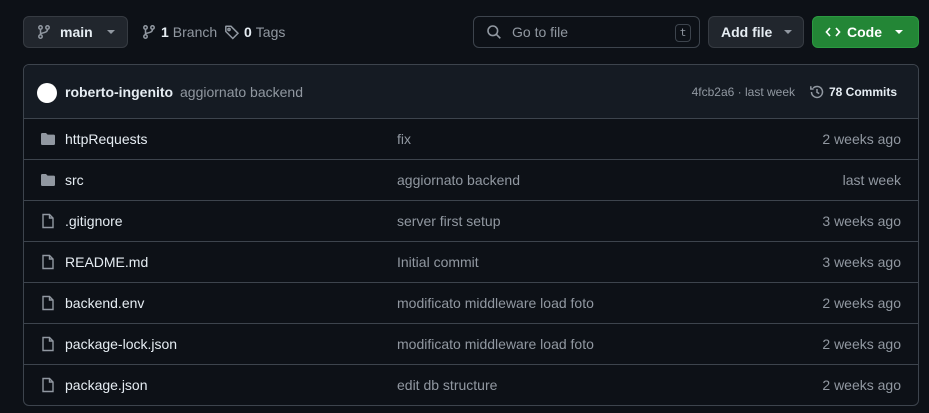 The width and height of the screenshot is (929, 413). I want to click on add-file-button: Add file, so click(756, 32).